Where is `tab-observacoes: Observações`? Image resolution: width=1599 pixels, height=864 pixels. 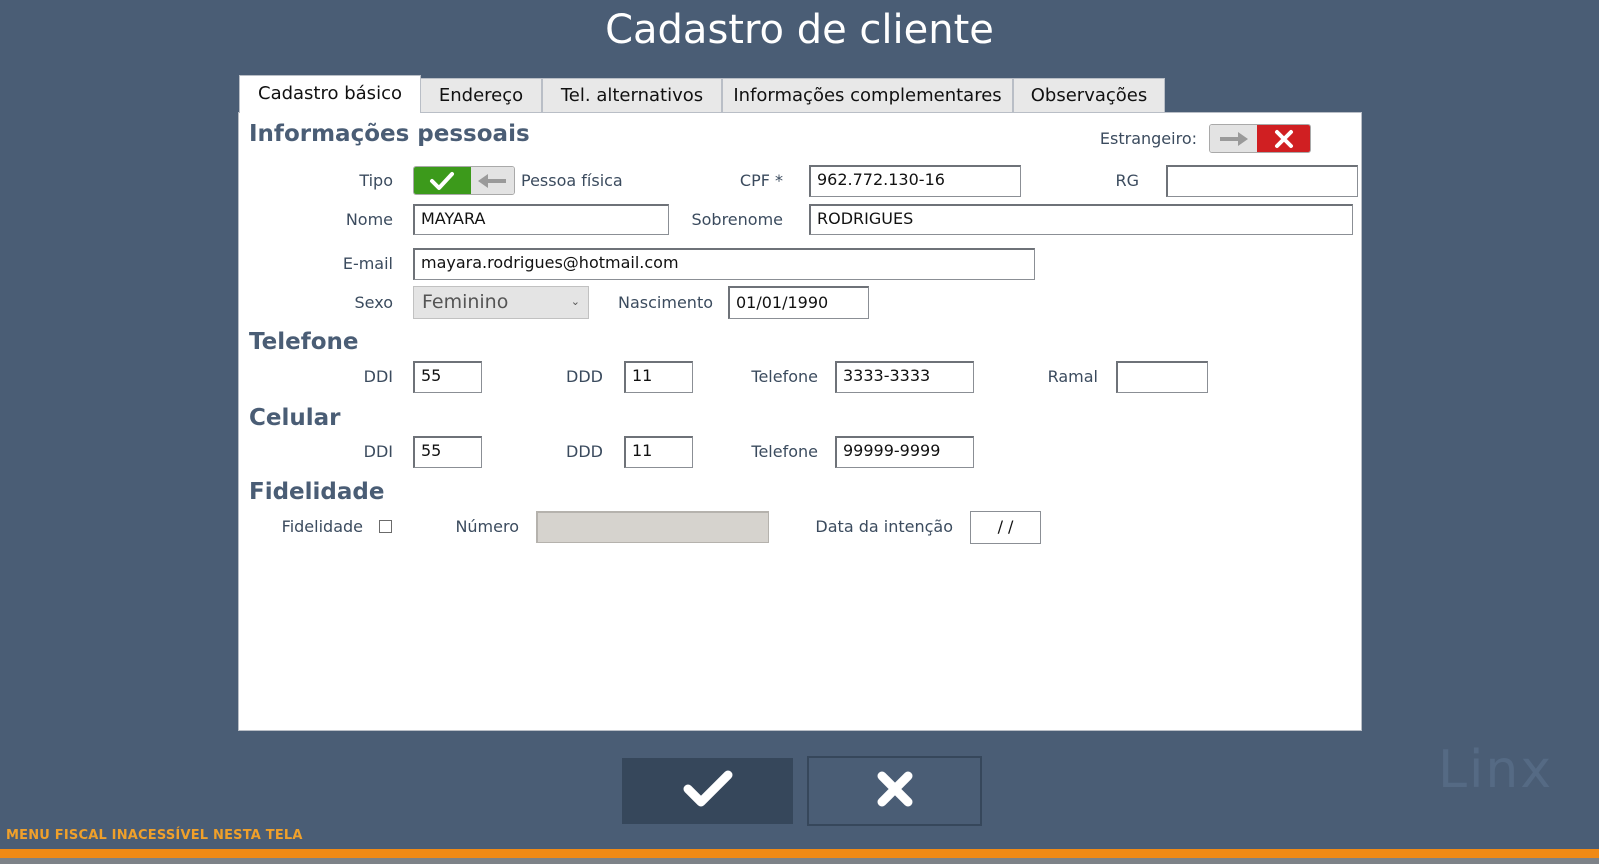 tab-observacoes: Observações is located at coordinates (1089, 95).